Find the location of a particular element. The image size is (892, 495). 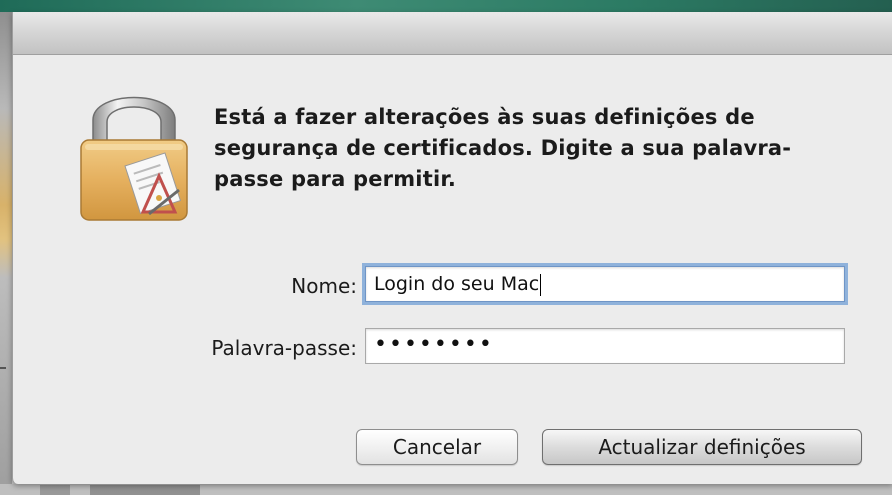

password-value: •••••••• is located at coordinates (434, 344).